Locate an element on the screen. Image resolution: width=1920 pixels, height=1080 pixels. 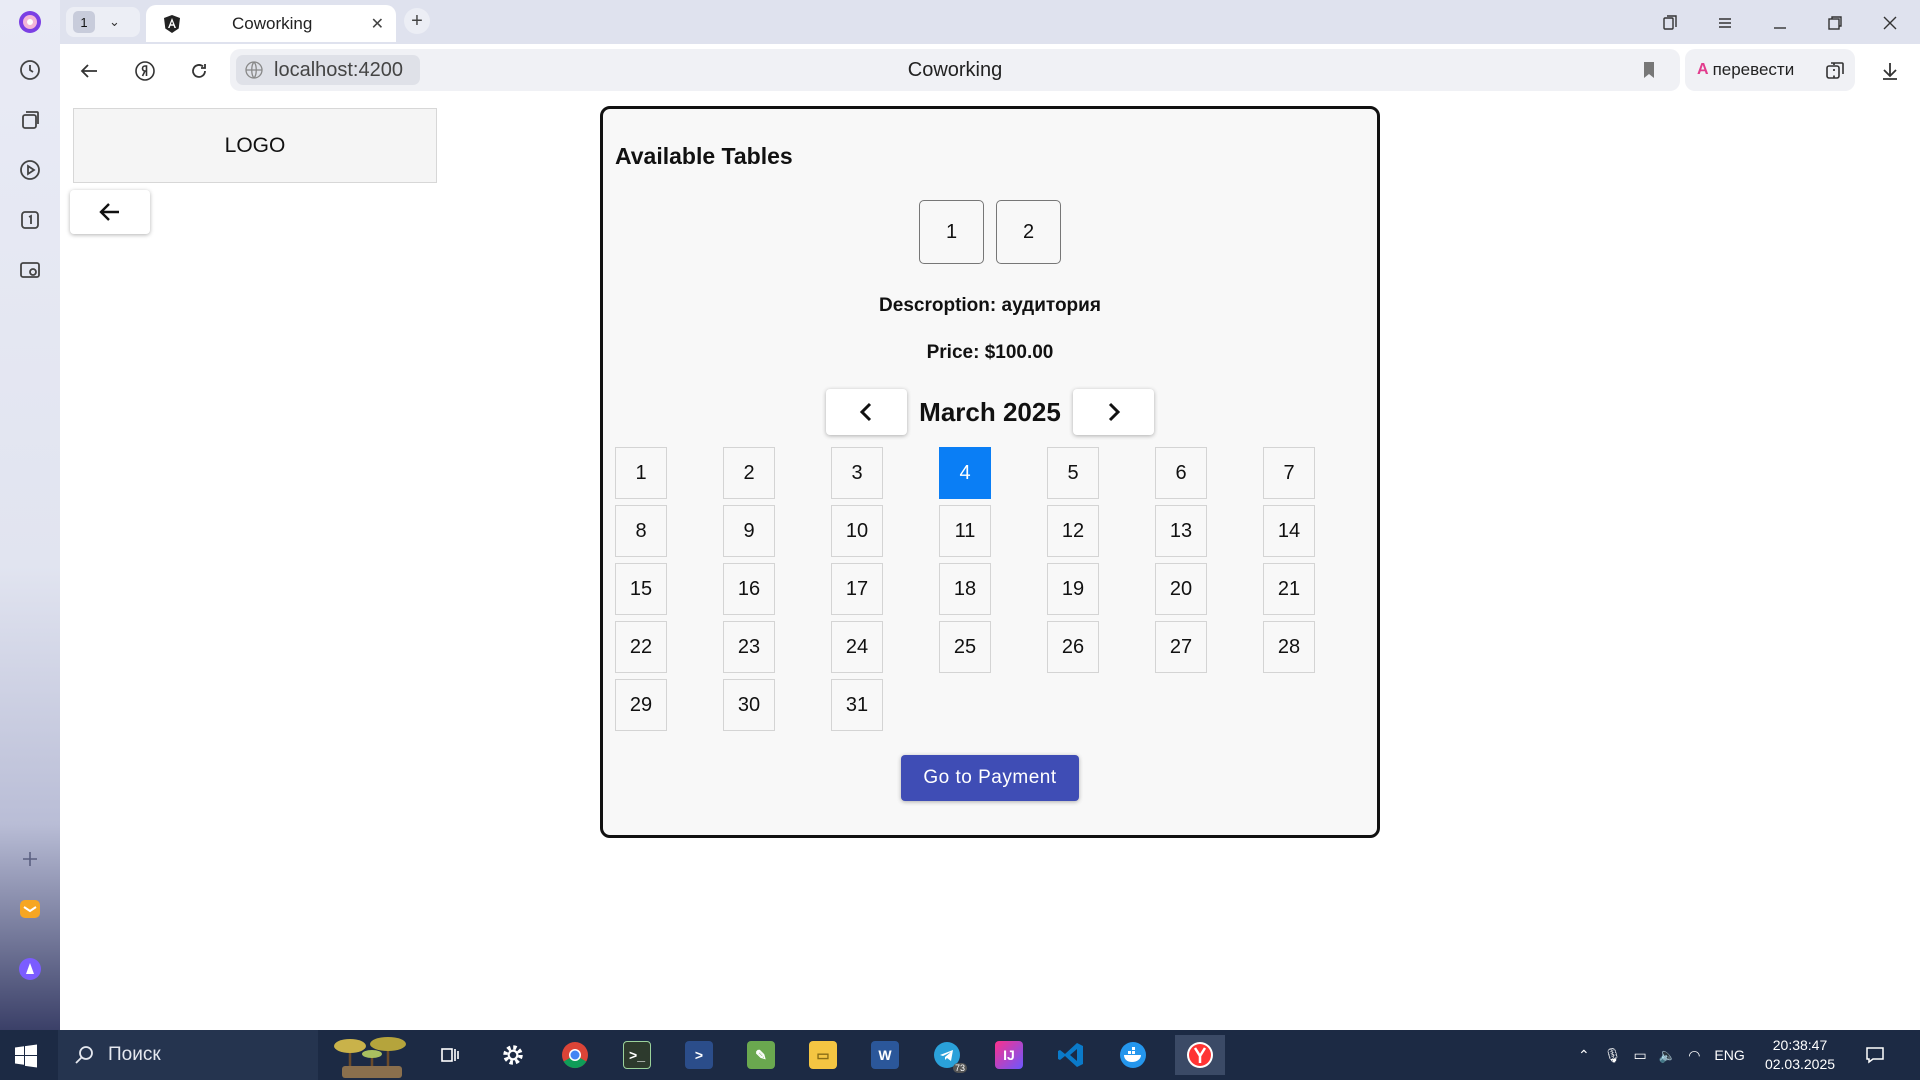
menu-icon is located at coordinates (1725, 23).